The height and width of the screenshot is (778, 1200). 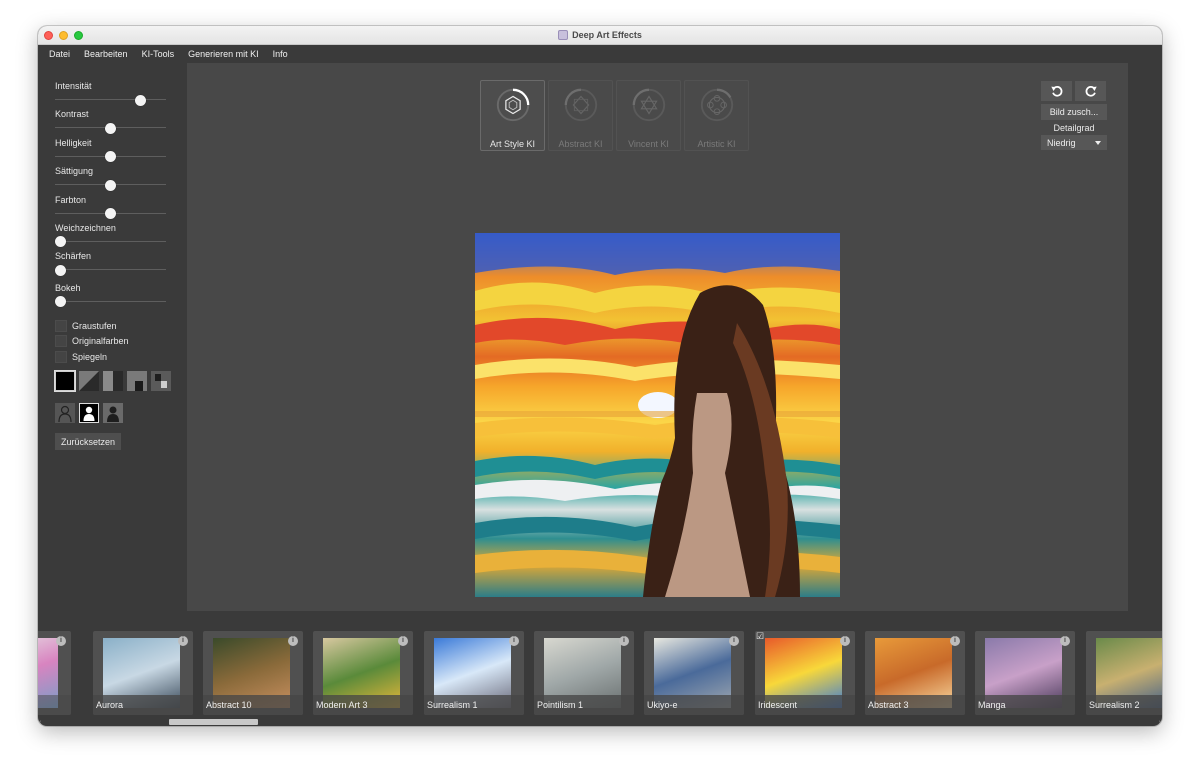 I want to click on style-label, so click(x=54, y=705).